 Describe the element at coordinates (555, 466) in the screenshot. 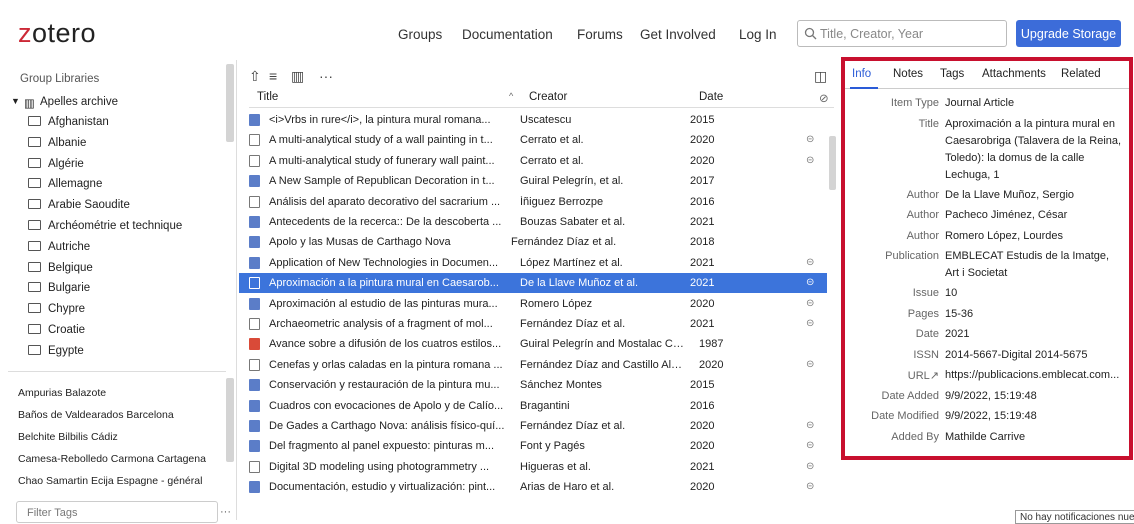

I see `item-creator: Higueras et al.` at that location.